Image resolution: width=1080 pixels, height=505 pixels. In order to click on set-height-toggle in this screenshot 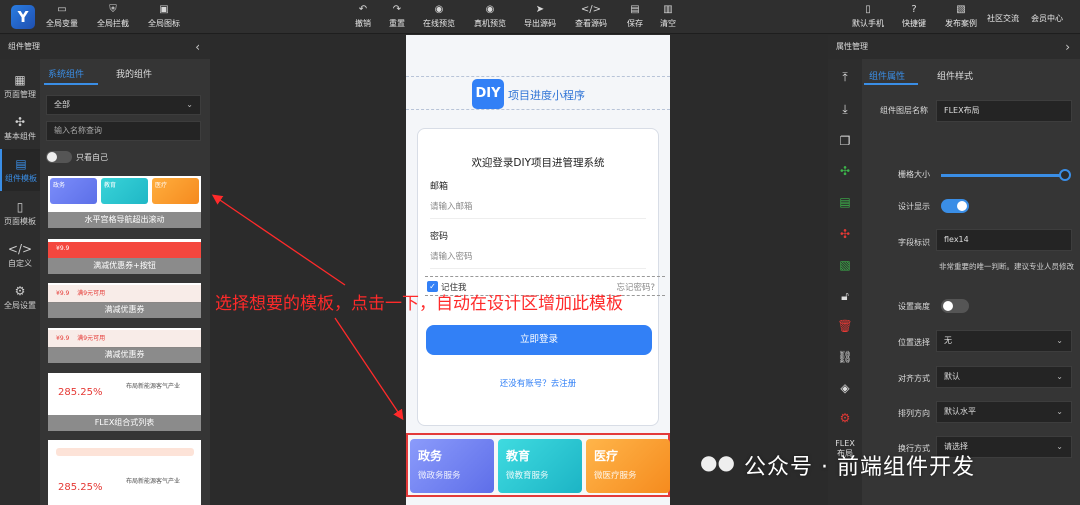, I will do `click(955, 306)`.